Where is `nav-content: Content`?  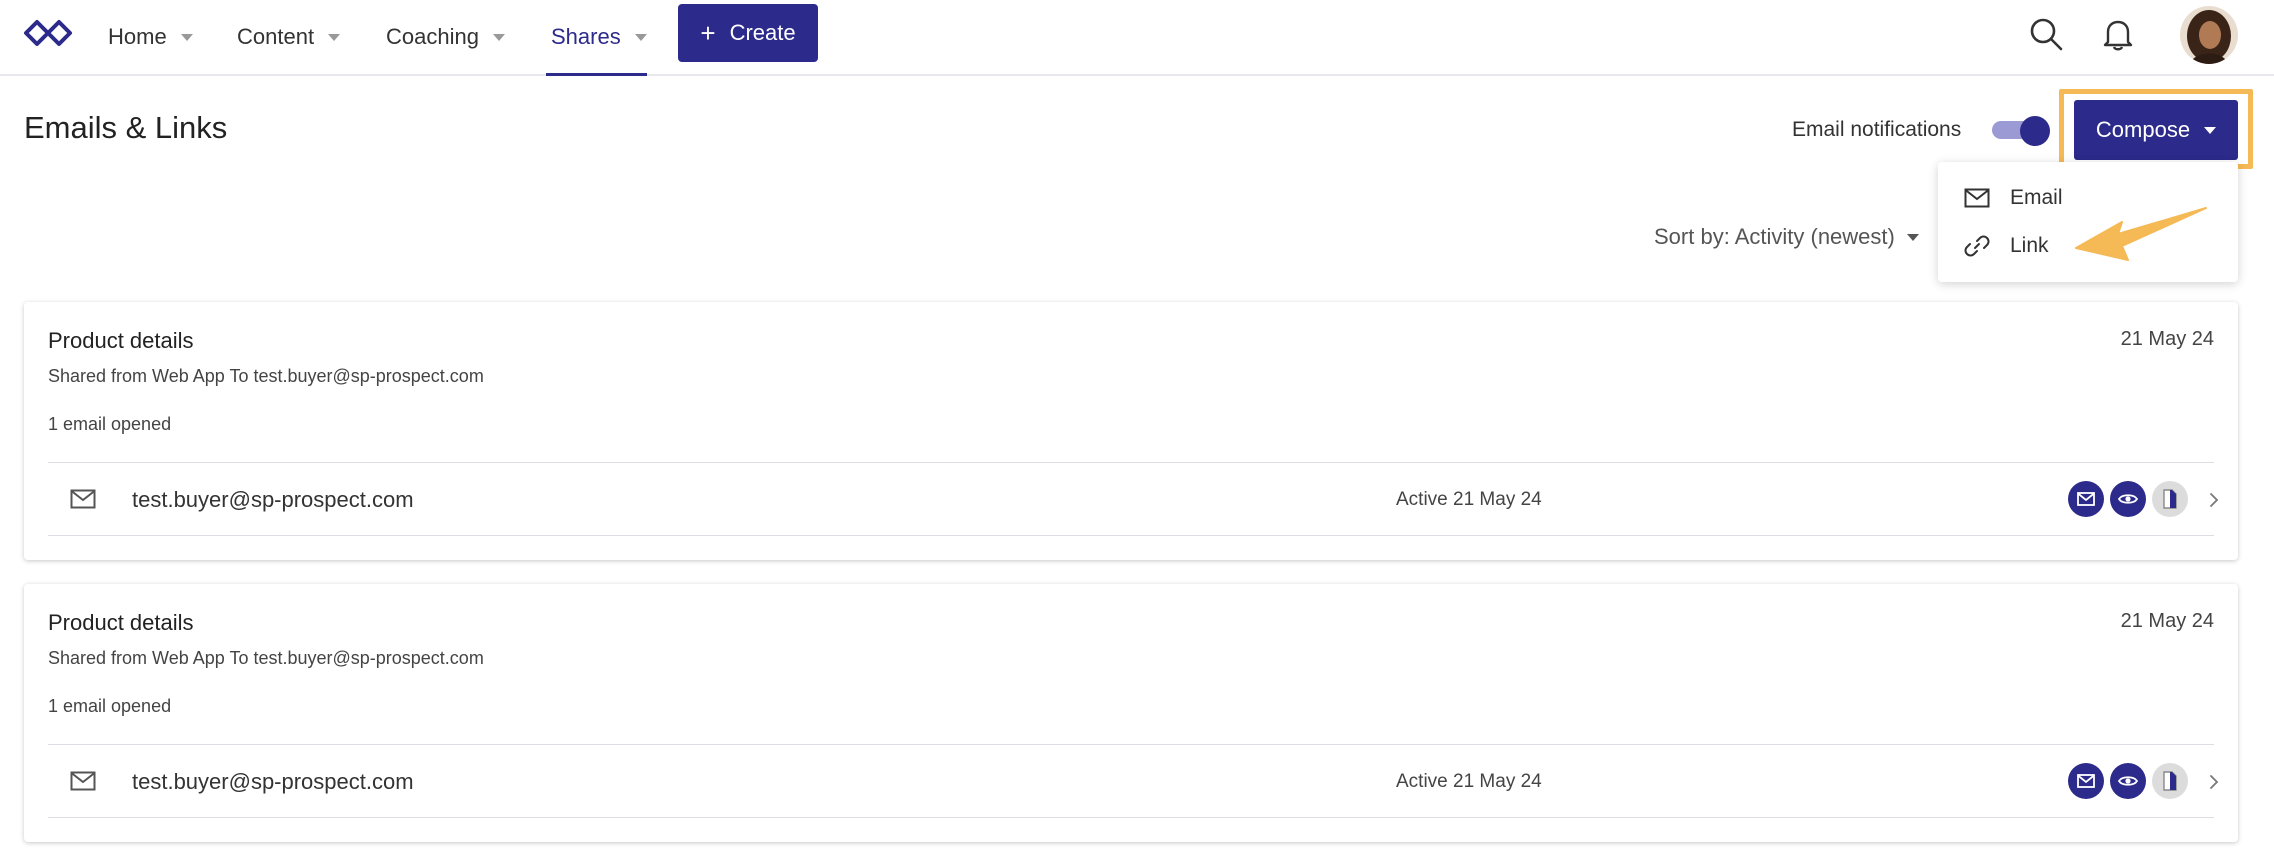 nav-content: Content is located at coordinates (289, 37).